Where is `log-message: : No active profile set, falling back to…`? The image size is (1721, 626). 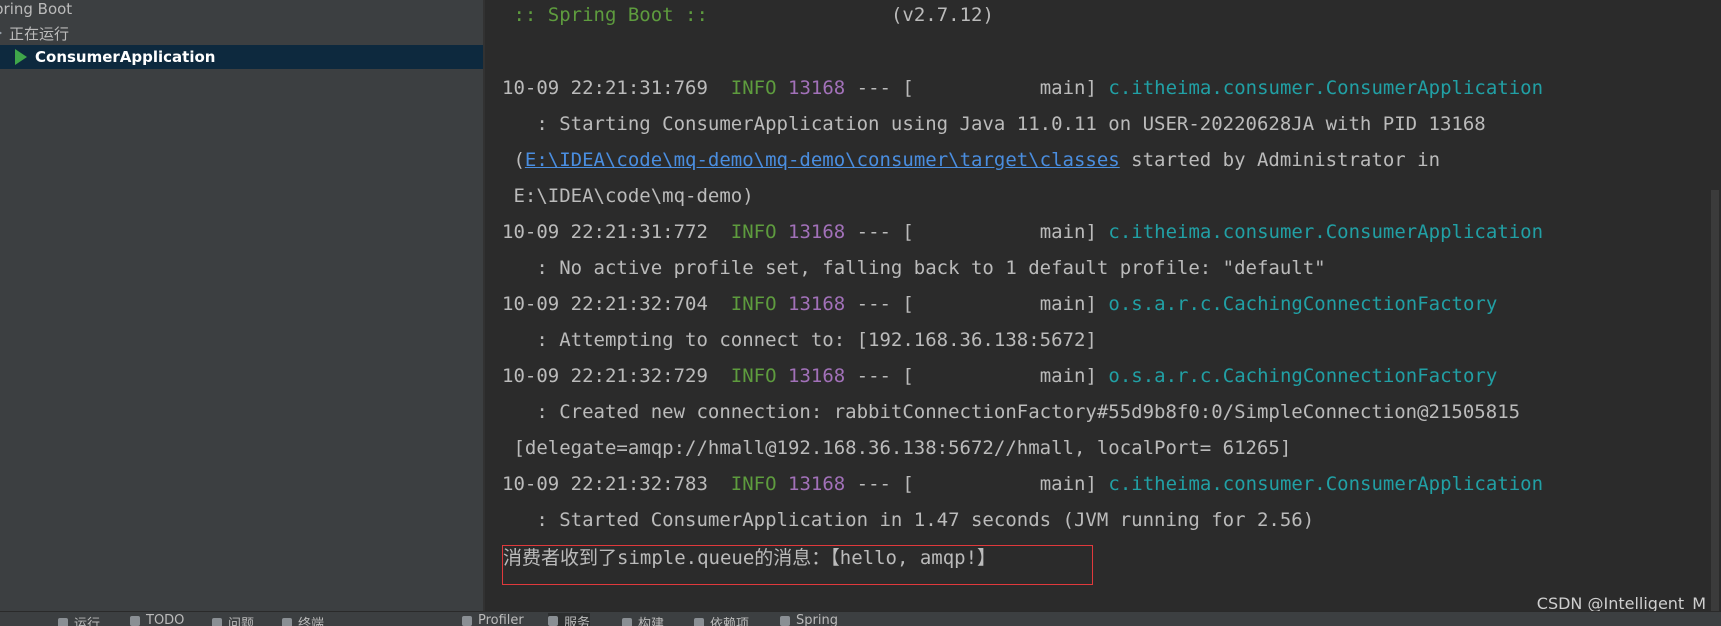 log-message: : No active profile set, falling back to… is located at coordinates (914, 268).